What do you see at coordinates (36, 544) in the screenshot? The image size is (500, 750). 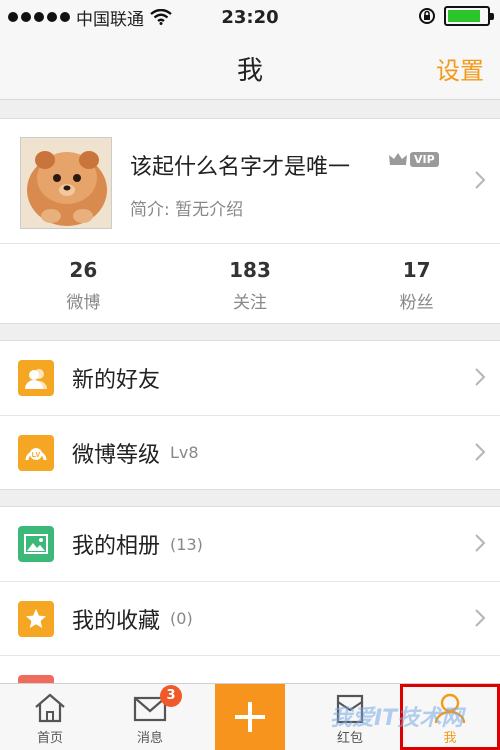 I see `album-icon` at bounding box center [36, 544].